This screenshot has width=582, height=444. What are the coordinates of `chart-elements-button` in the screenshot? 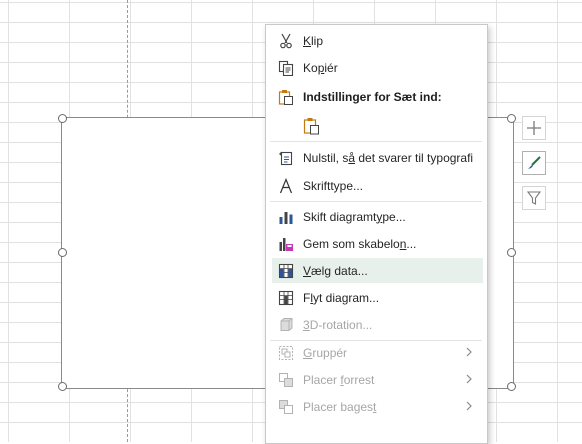 It's located at (534, 128).